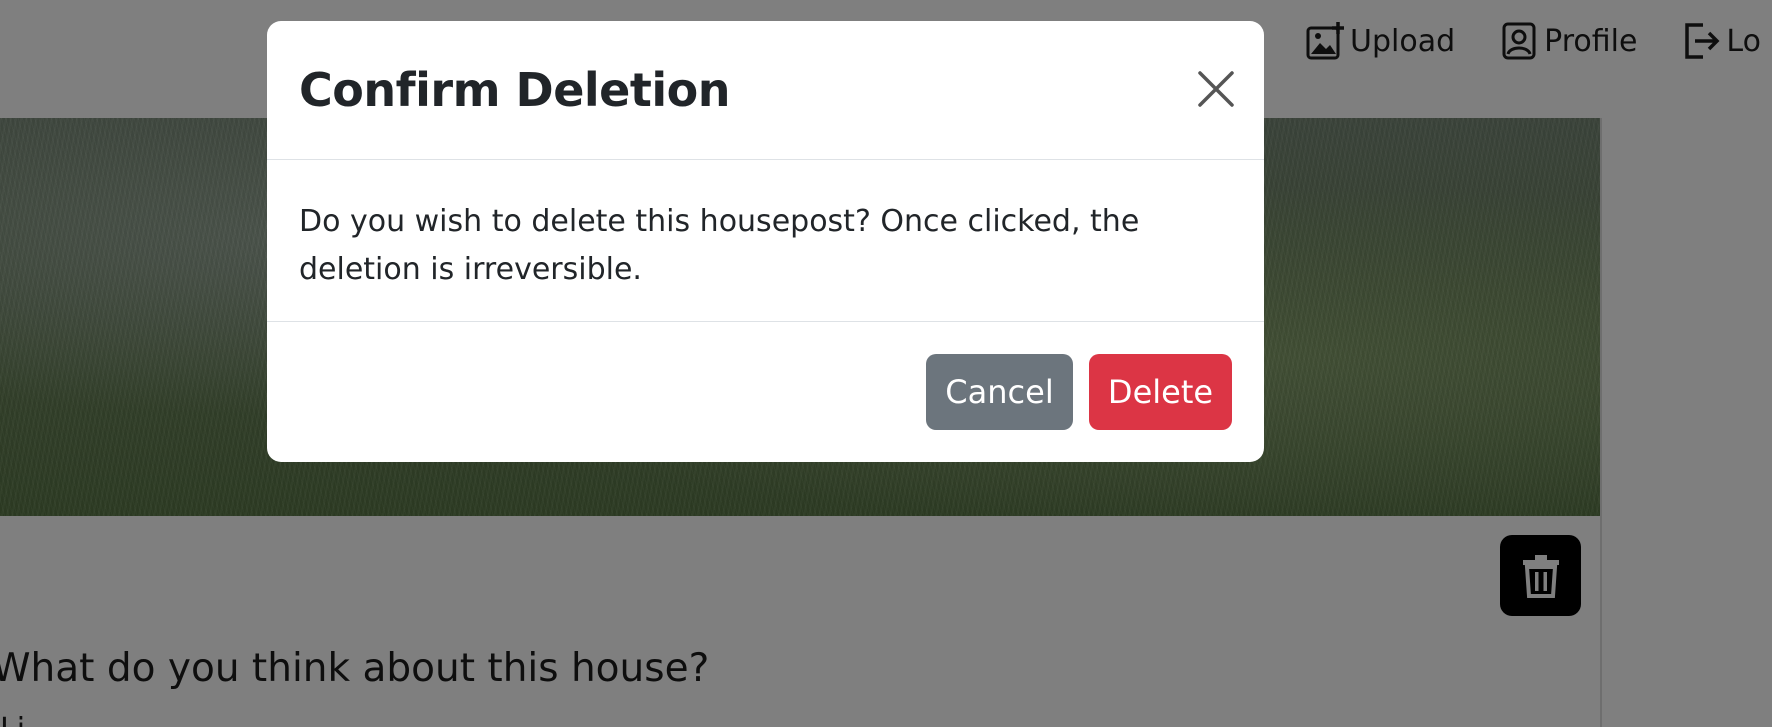 This screenshot has width=1772, height=727. Describe the element at coordinates (514, 90) in the screenshot. I see `modal-title: Confirm Deletion` at that location.